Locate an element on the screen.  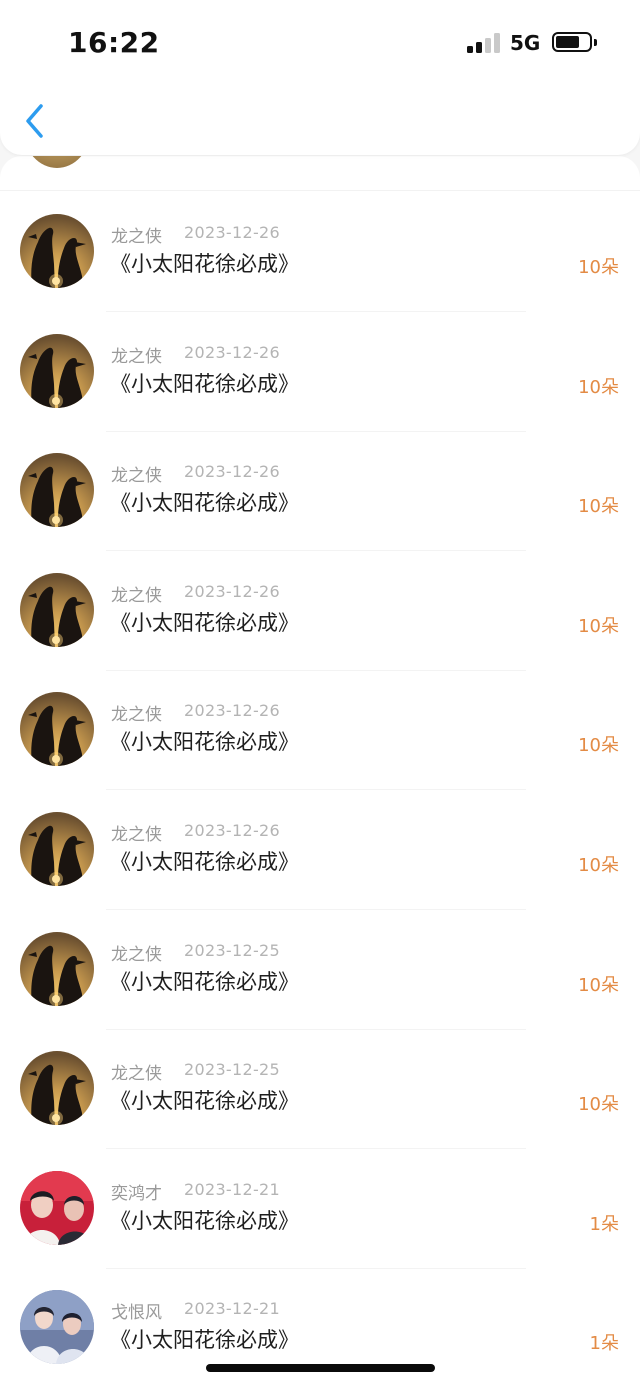
chevron-left-icon is located at coordinates (34, 121).